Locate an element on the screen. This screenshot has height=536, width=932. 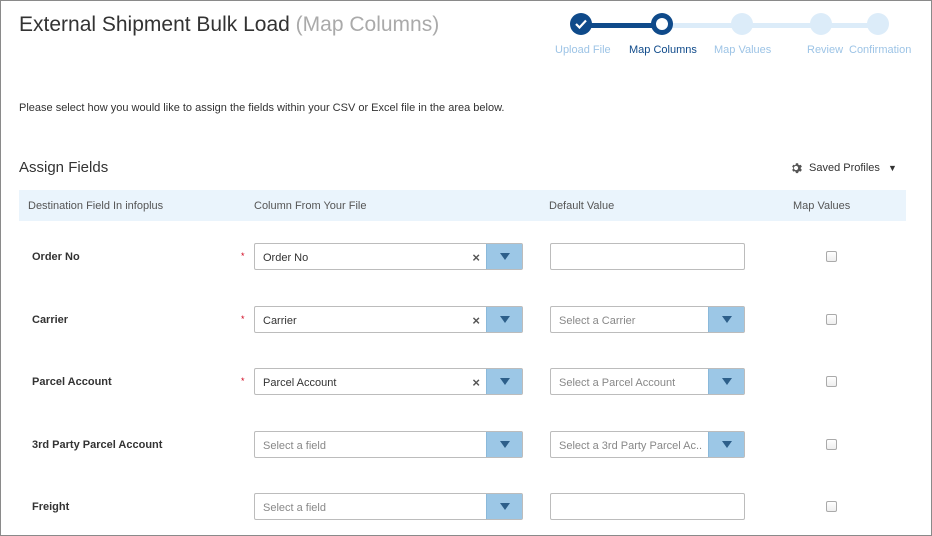
table-row: Freight Select a field is located at coordinates (462, 507).